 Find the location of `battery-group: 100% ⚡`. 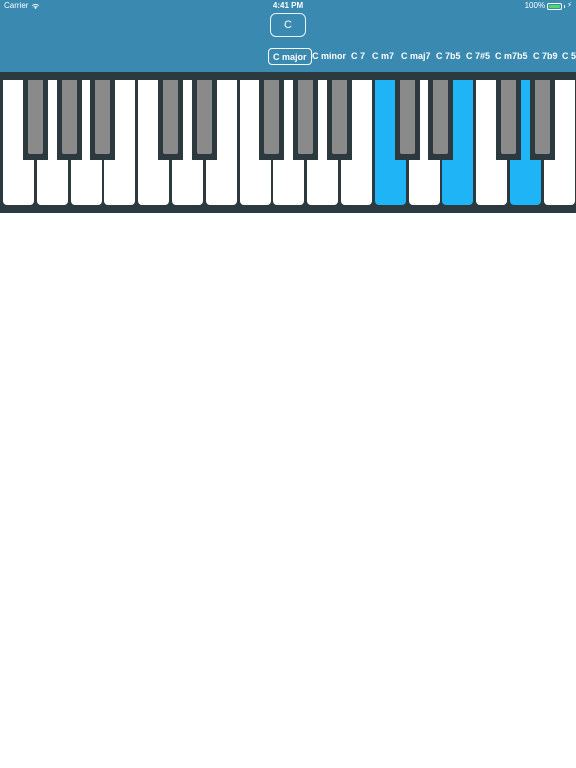

battery-group: 100% ⚡ is located at coordinates (548, 6).